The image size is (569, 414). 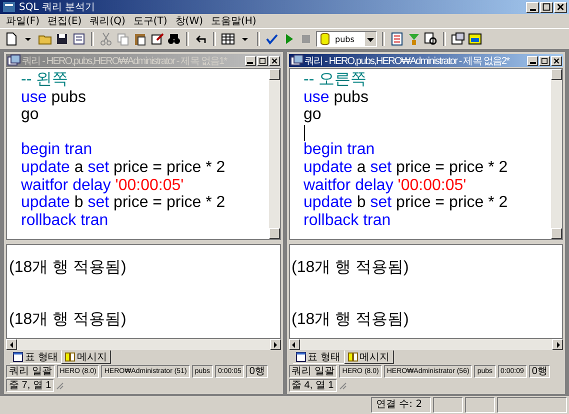 I want to click on menu-item: 쿼리(Q), so click(x=108, y=21).